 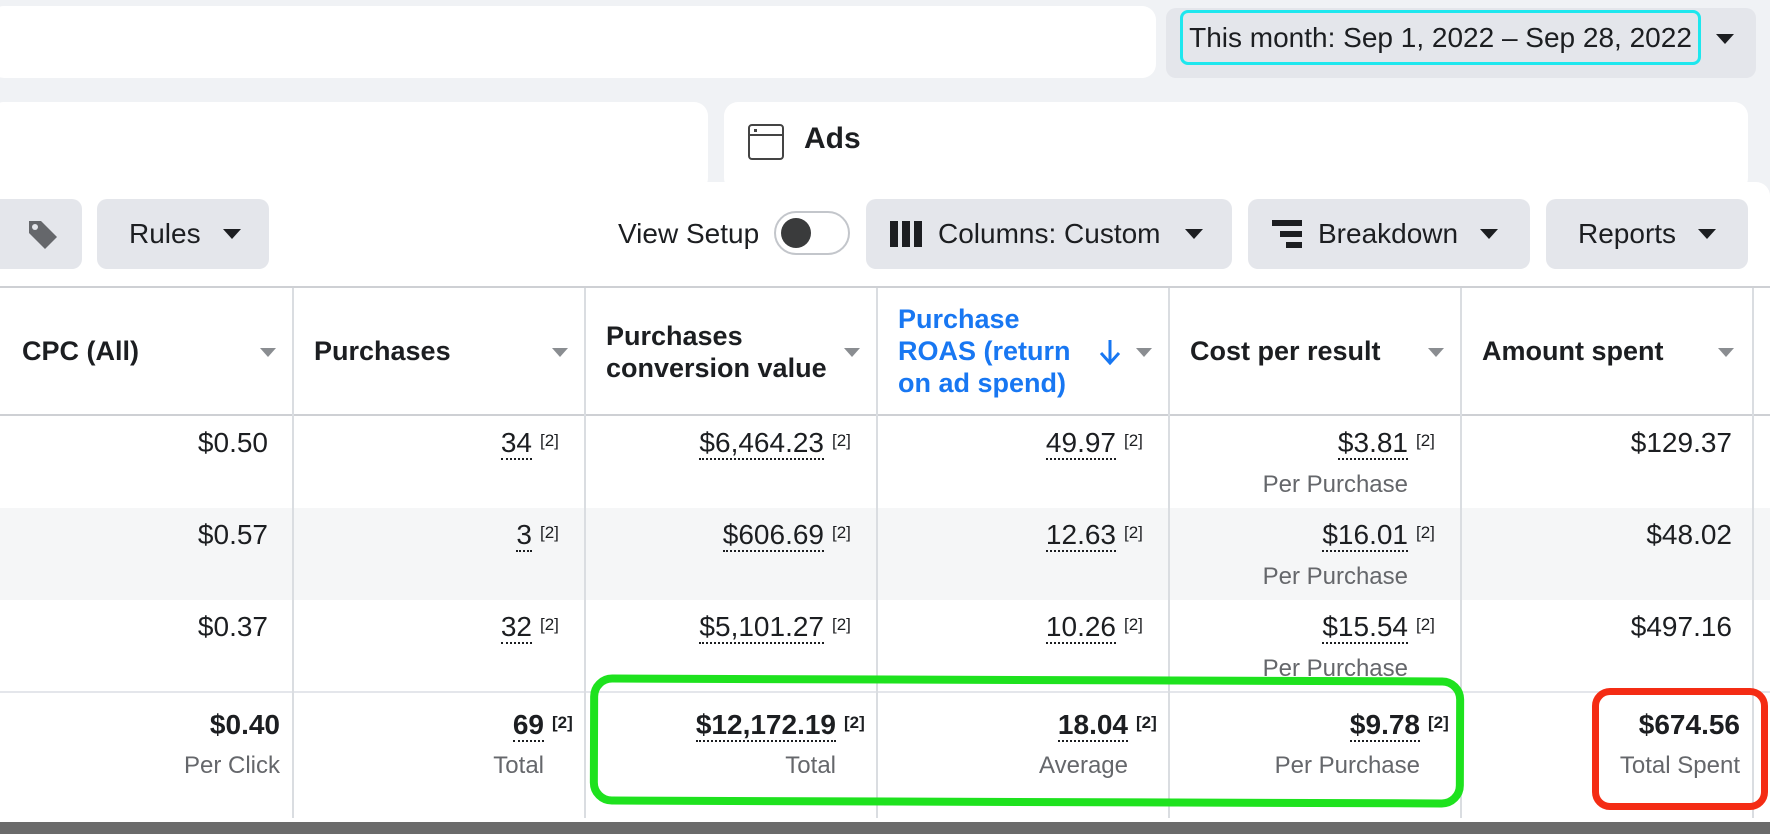 What do you see at coordinates (232, 442) in the screenshot?
I see `cell-cpc: $0.50` at bounding box center [232, 442].